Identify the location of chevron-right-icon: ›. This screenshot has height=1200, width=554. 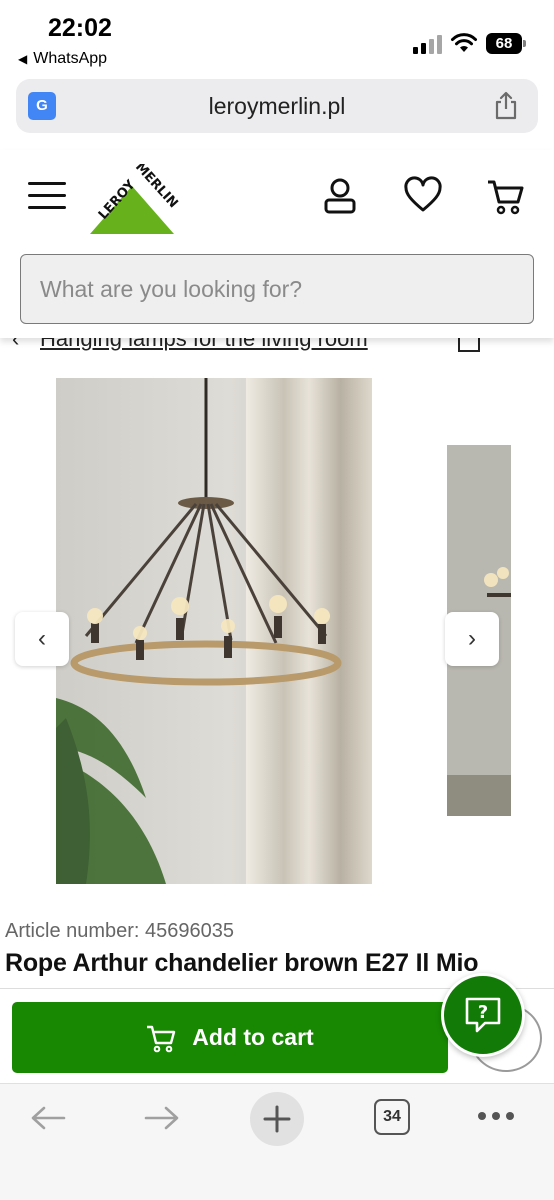
(472, 638).